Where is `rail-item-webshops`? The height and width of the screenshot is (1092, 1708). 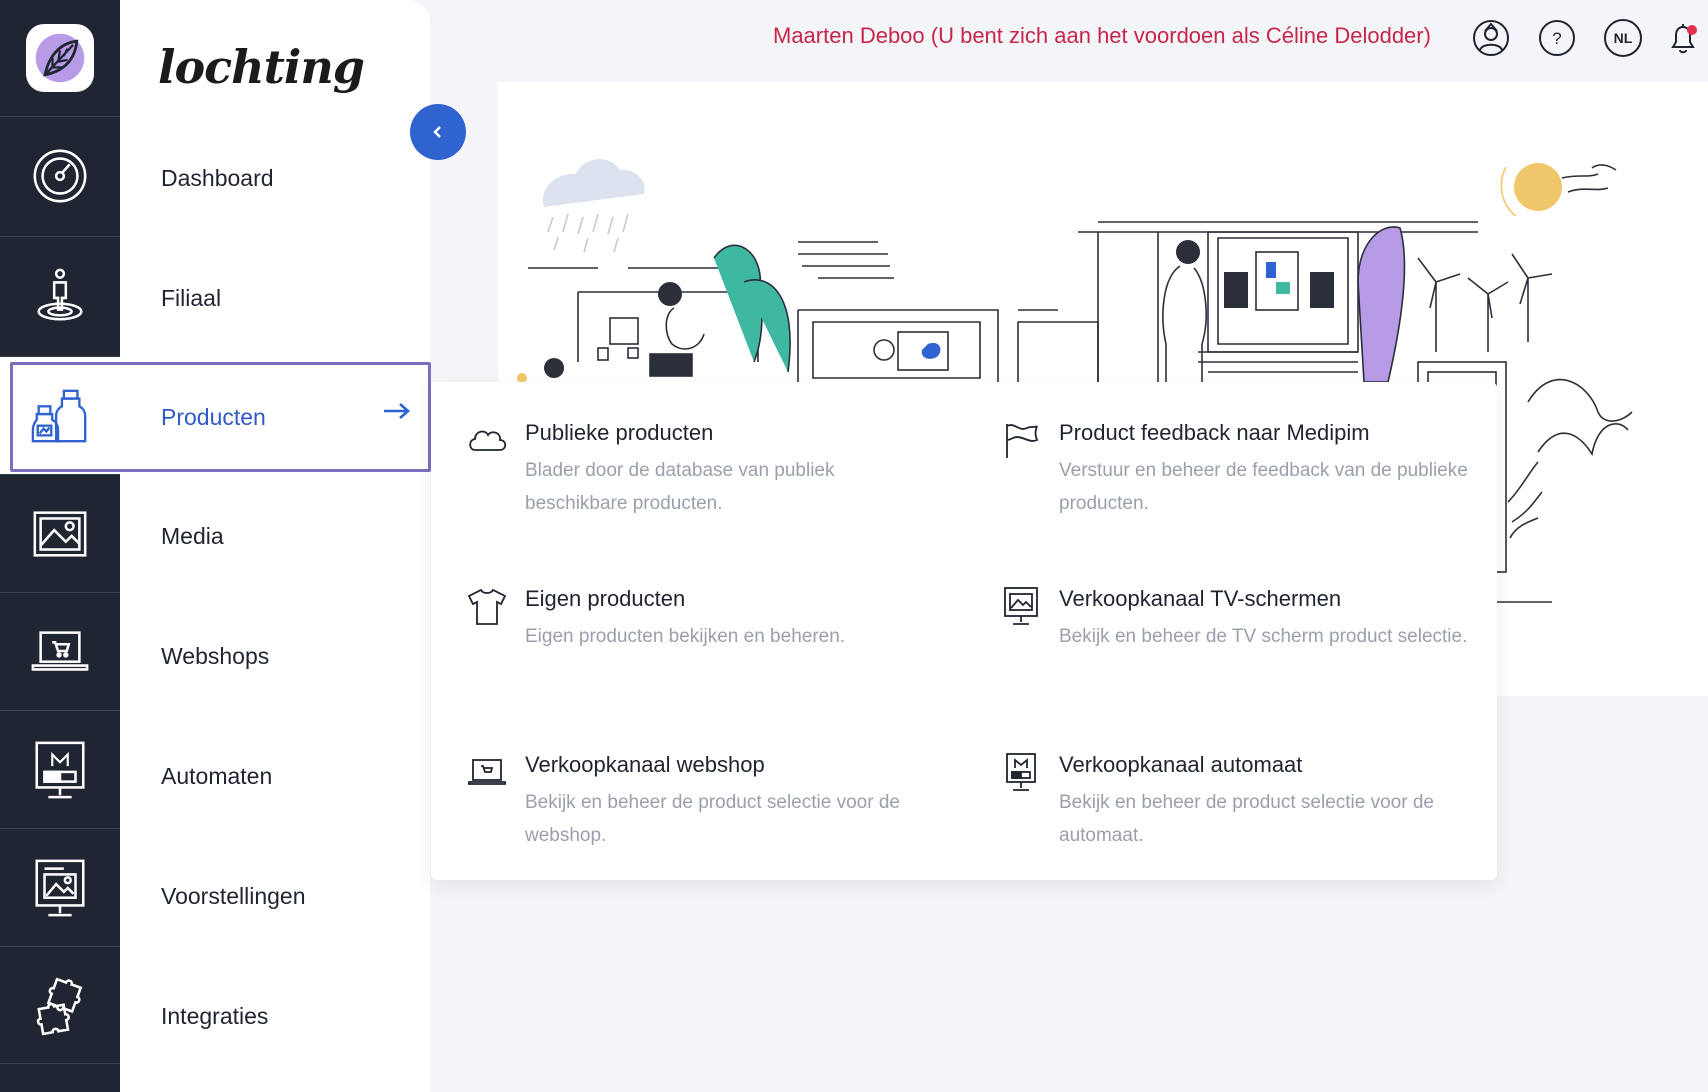
rail-item-webshops is located at coordinates (60, 651).